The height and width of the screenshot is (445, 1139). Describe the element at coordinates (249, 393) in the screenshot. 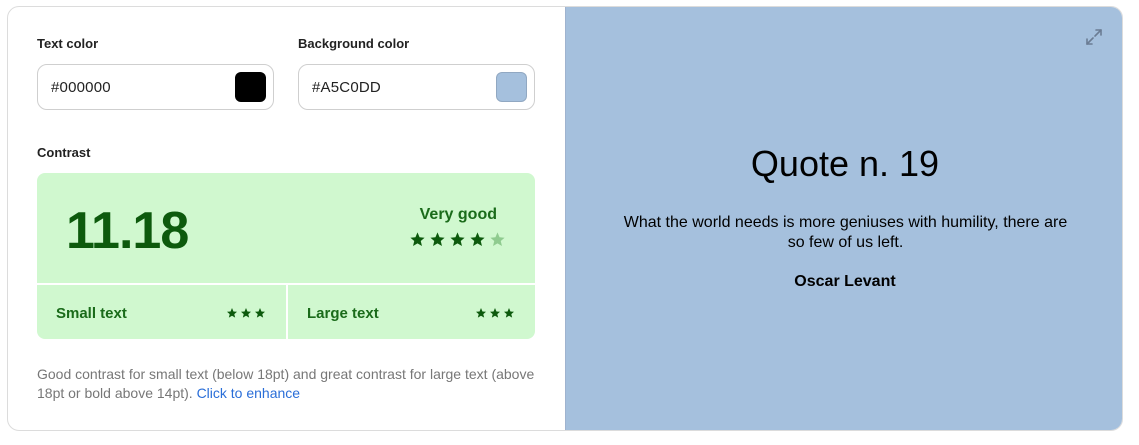

I see `enhance-link: Click to enhance` at that location.